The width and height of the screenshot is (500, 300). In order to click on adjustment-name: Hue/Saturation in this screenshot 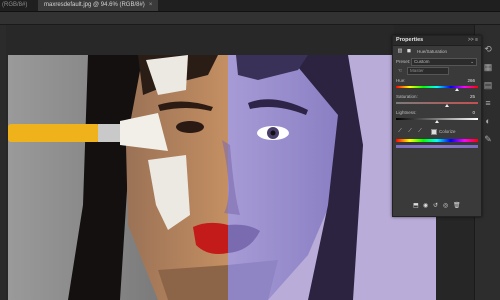, I will do `click(432, 51)`.